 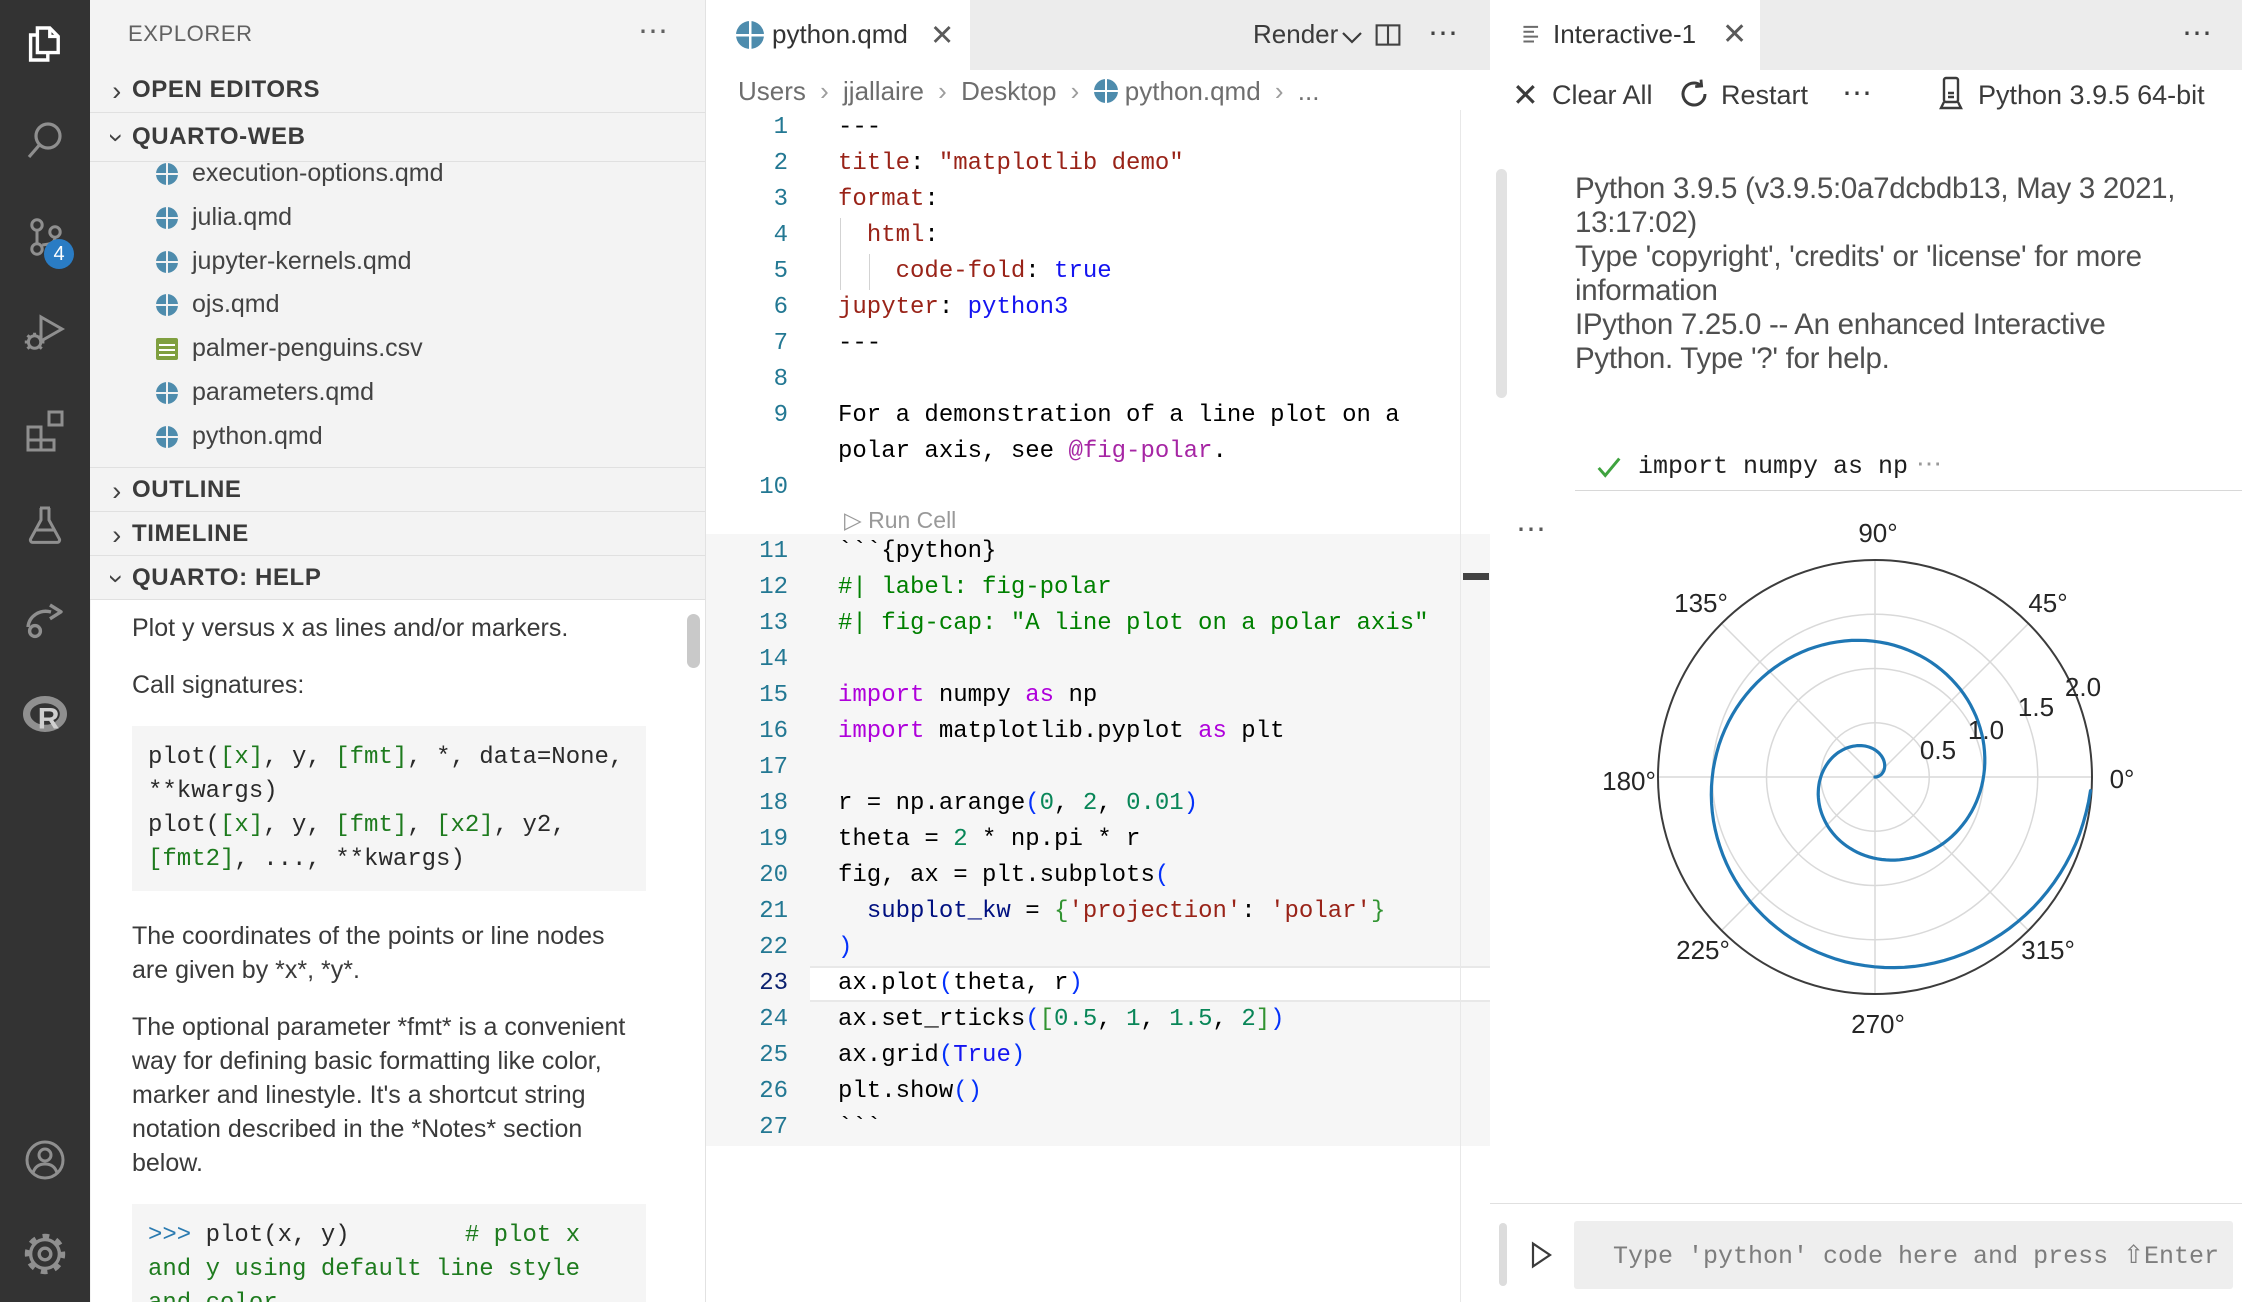 What do you see at coordinates (2048, 950) in the screenshot?
I see `svg-text: 315°` at bounding box center [2048, 950].